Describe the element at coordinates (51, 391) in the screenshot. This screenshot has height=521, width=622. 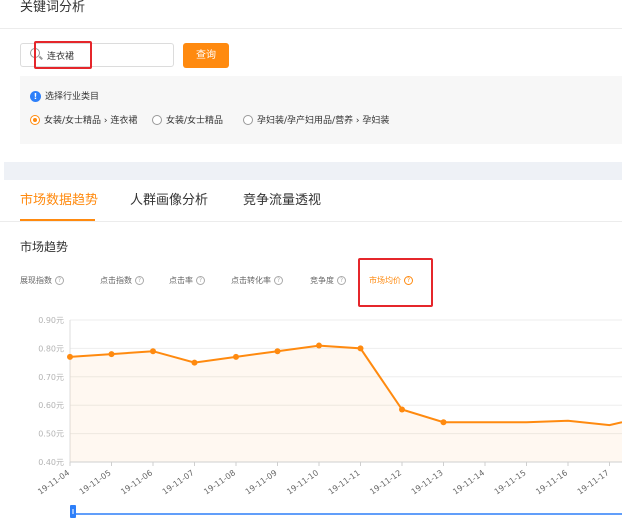
I see `y-axis: 0.90元 0.80元 0.70元 0.60元 0.50元 0.40元` at that location.